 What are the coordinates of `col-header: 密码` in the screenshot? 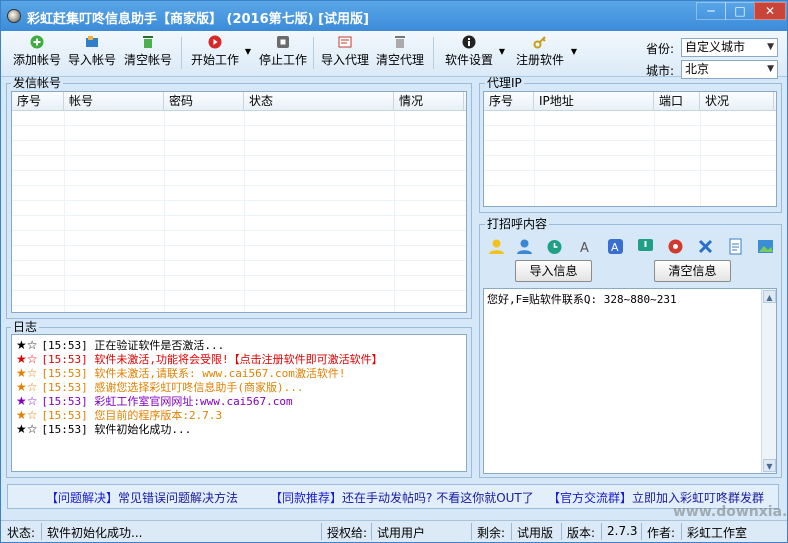 It's located at (204, 101).